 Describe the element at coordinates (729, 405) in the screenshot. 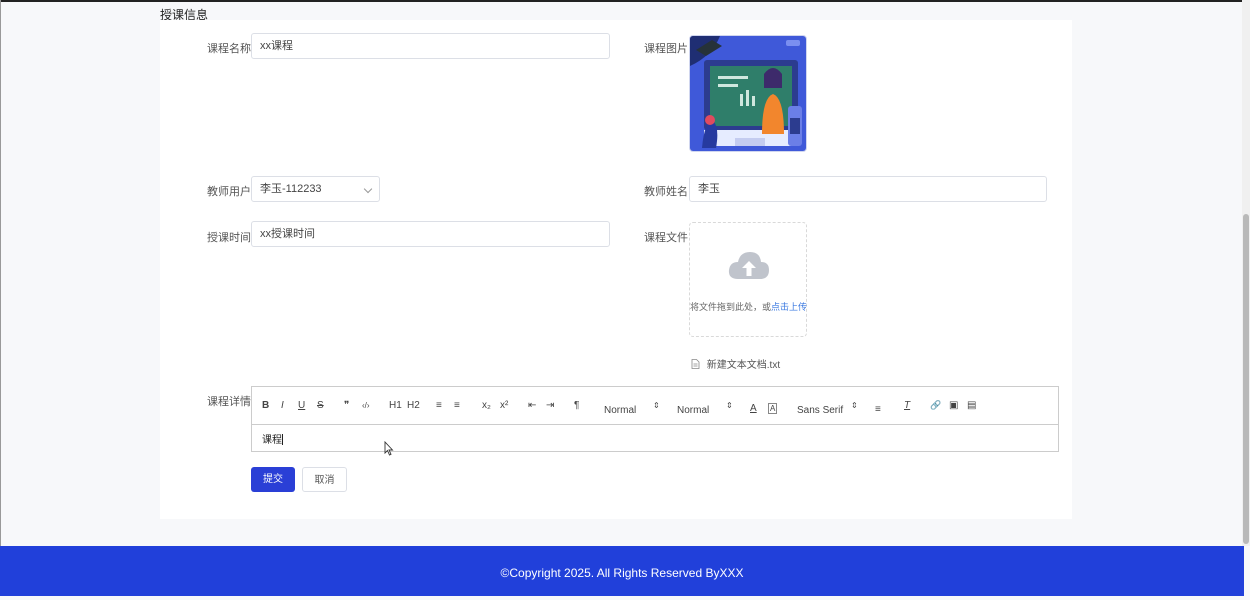

I see `header-picker-arrow-icon: ⇕` at that location.